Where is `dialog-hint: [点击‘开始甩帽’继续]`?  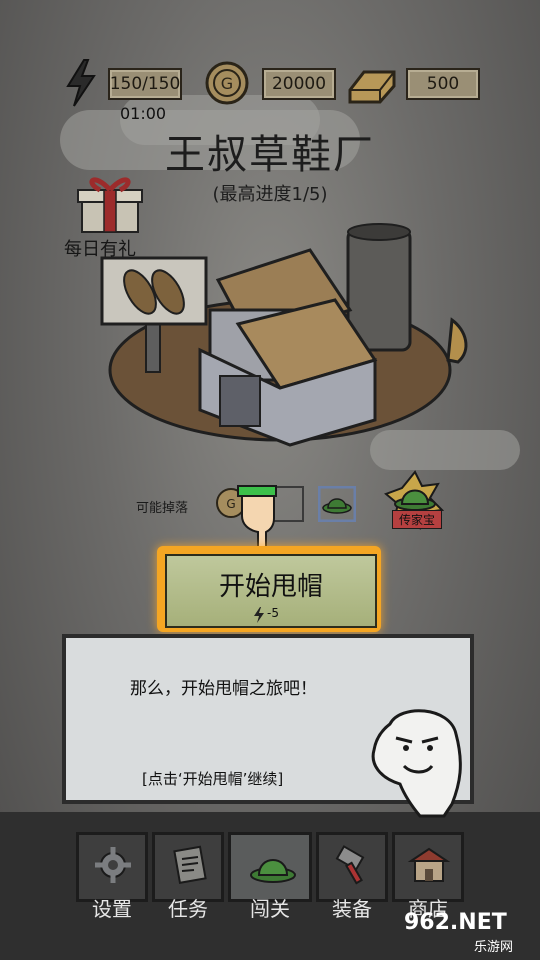 dialog-hint: [点击‘开始甩帽’继续] is located at coordinates (213, 779).